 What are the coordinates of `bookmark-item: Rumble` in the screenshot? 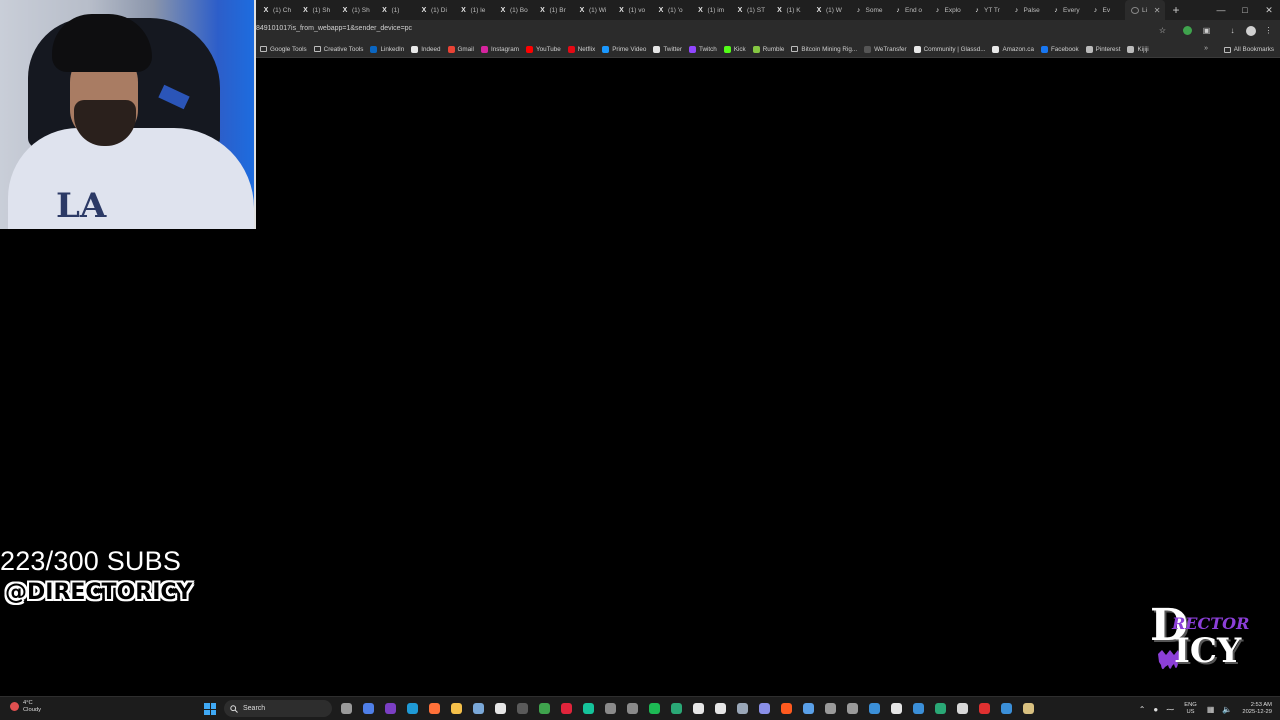 It's located at (768, 49).